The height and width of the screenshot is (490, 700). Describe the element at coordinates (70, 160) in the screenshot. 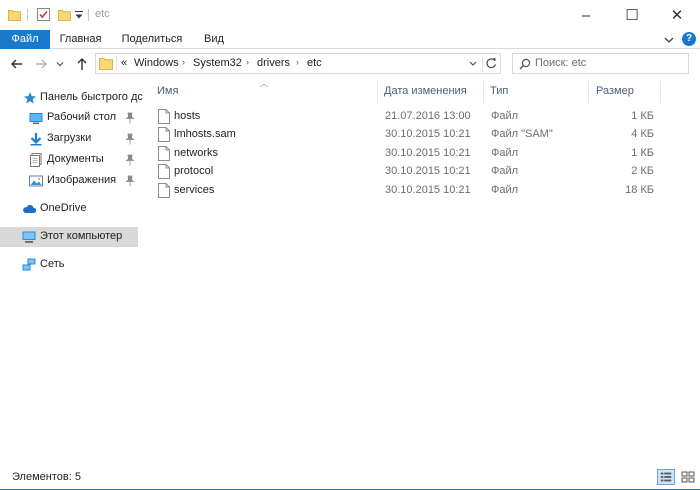

I see `sidebar-item-documents: Документы` at that location.